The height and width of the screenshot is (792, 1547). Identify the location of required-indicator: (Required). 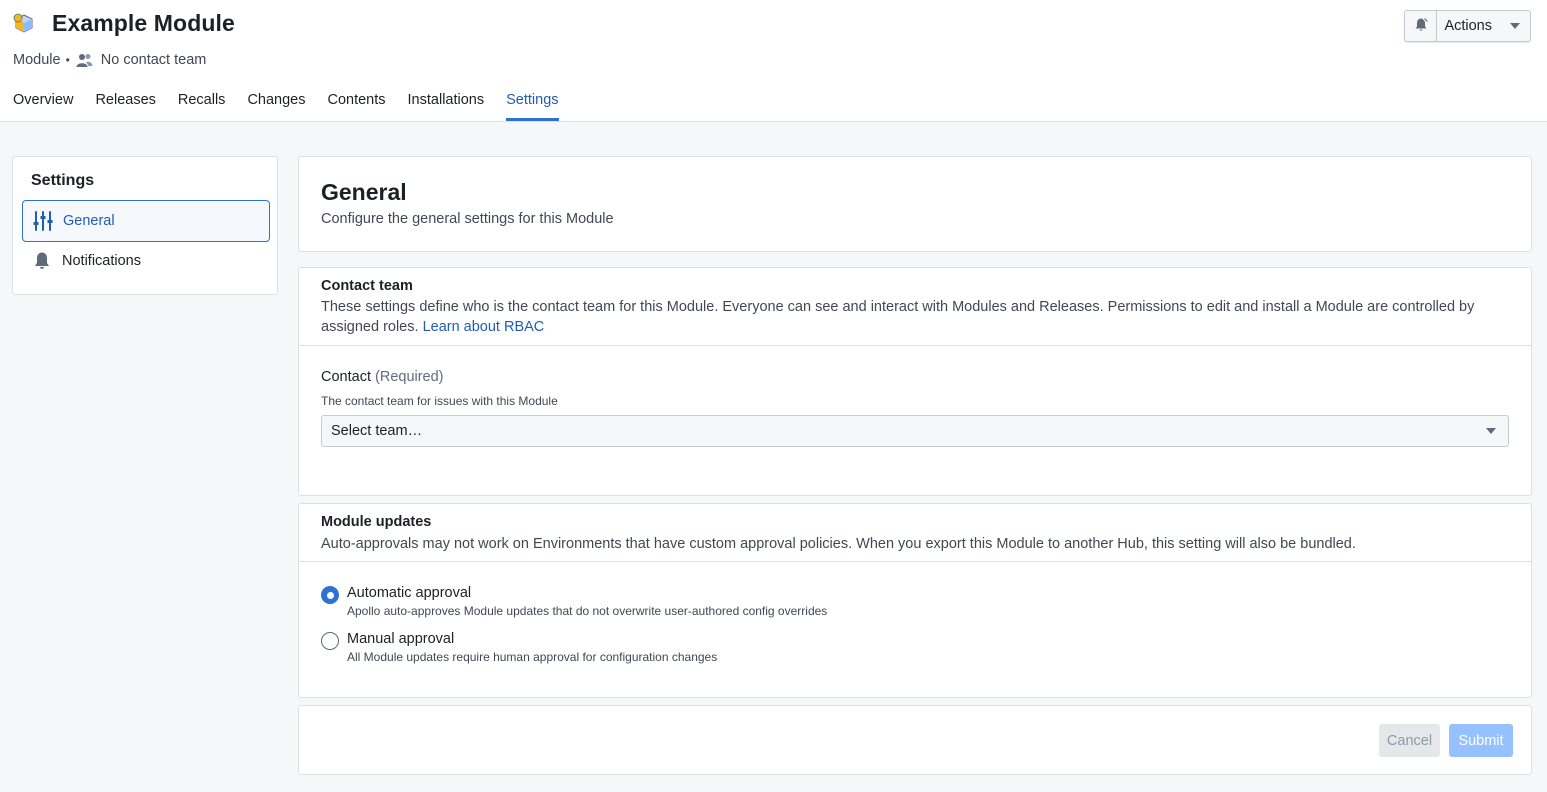
(409, 377).